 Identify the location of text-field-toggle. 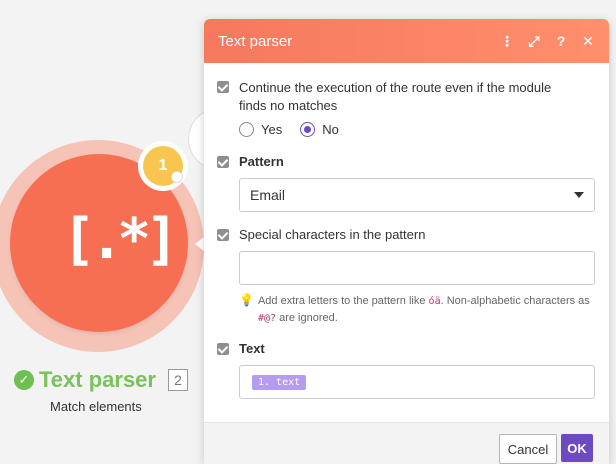
(223, 349).